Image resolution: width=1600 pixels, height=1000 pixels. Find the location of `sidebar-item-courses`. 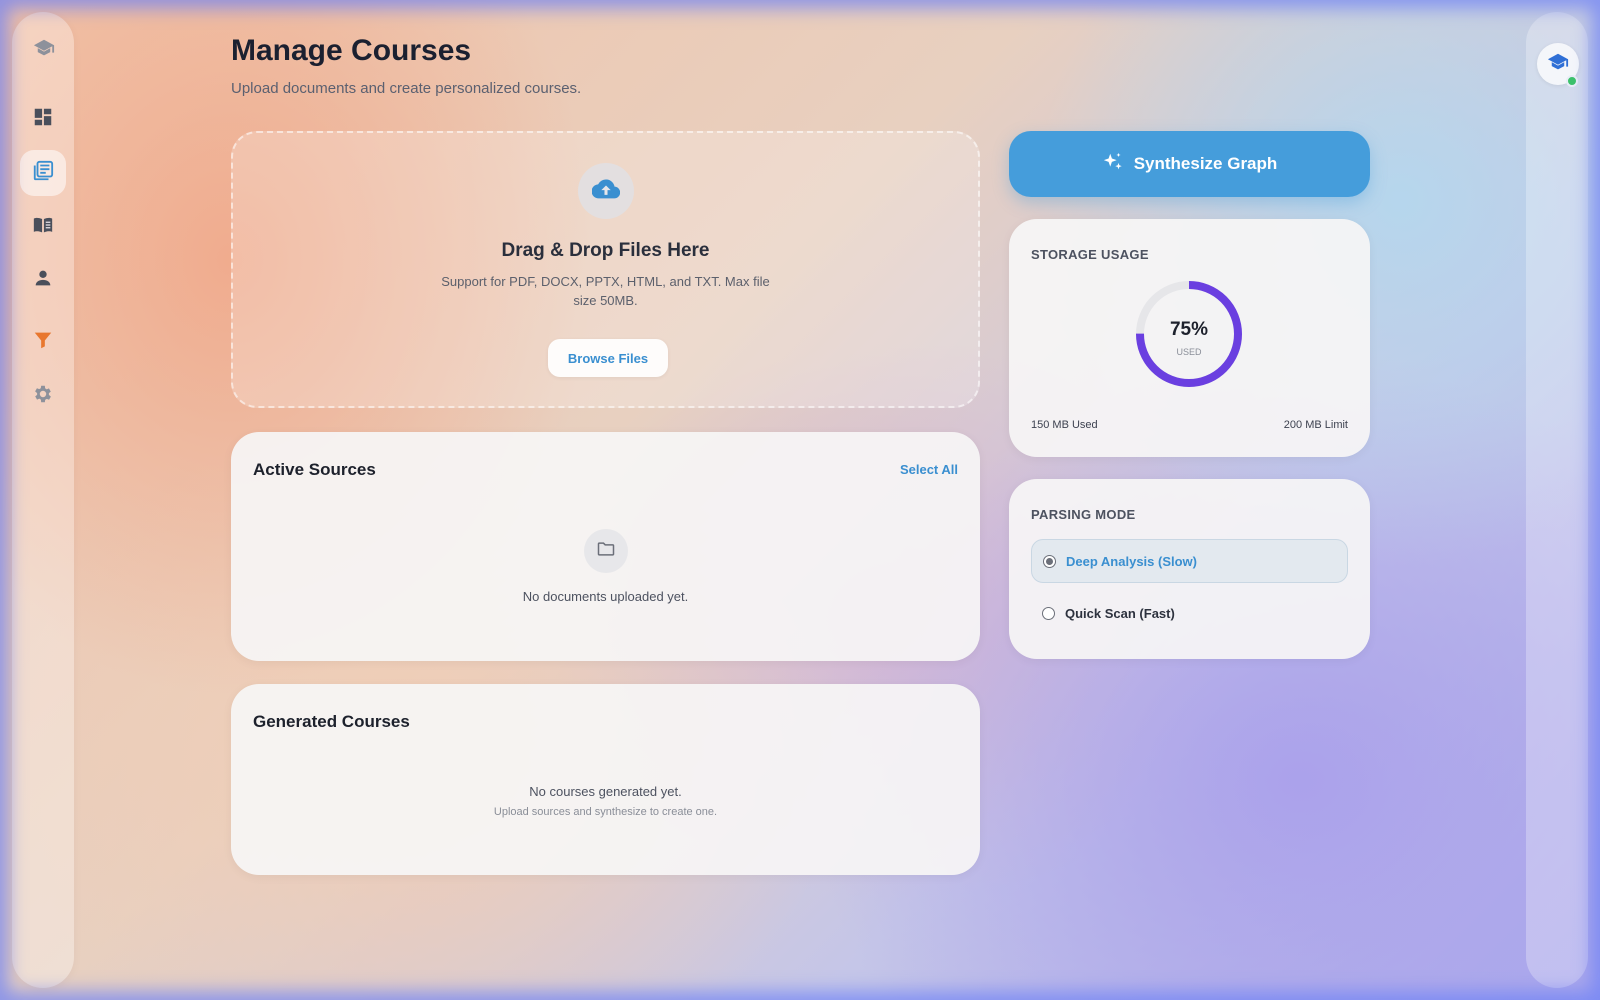

sidebar-item-courses is located at coordinates (43, 173).